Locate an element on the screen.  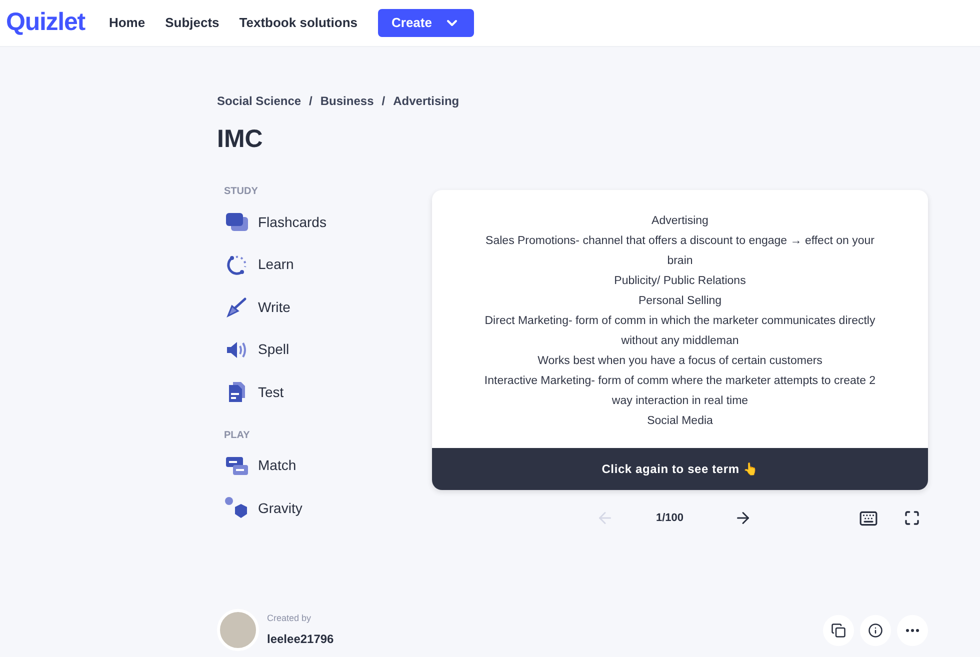
study-mode-link: Learn is located at coordinates (328, 265).